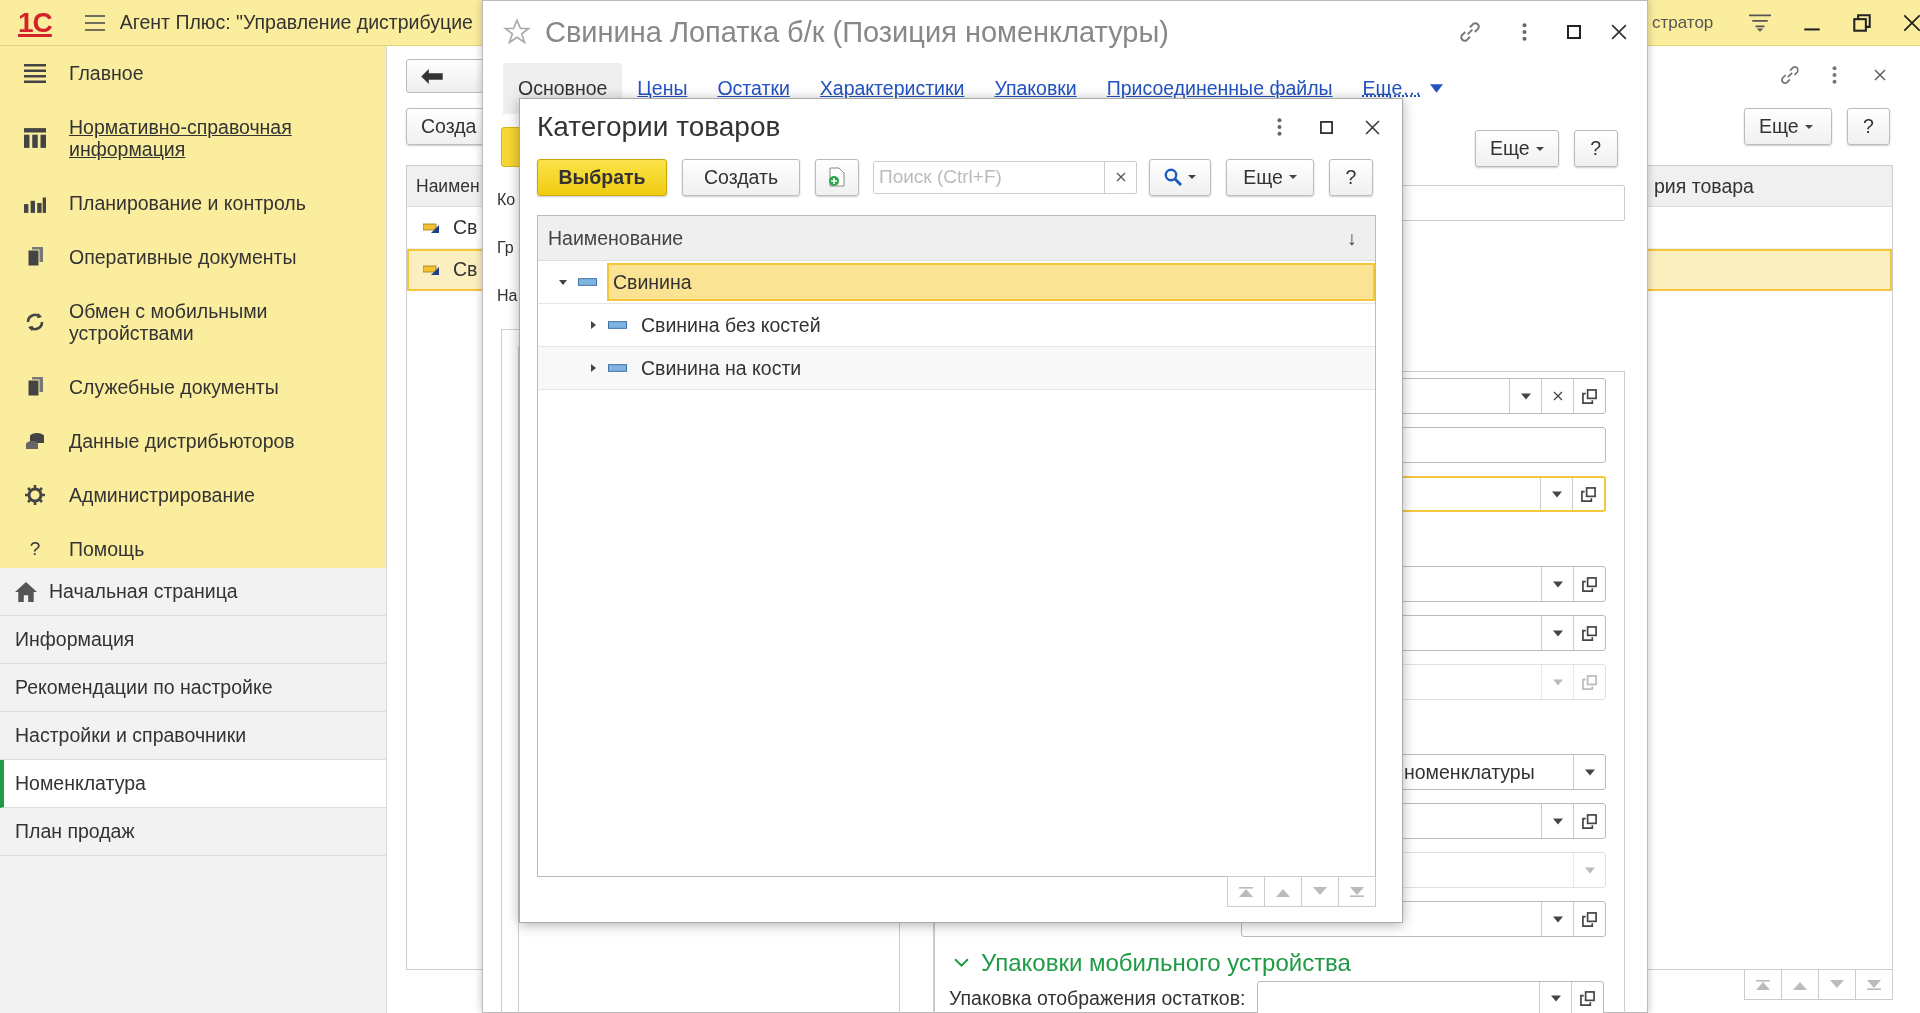 Image resolution: width=1920 pixels, height=1013 pixels. What do you see at coordinates (602, 177) in the screenshot?
I see `select-button: Выбрать` at bounding box center [602, 177].